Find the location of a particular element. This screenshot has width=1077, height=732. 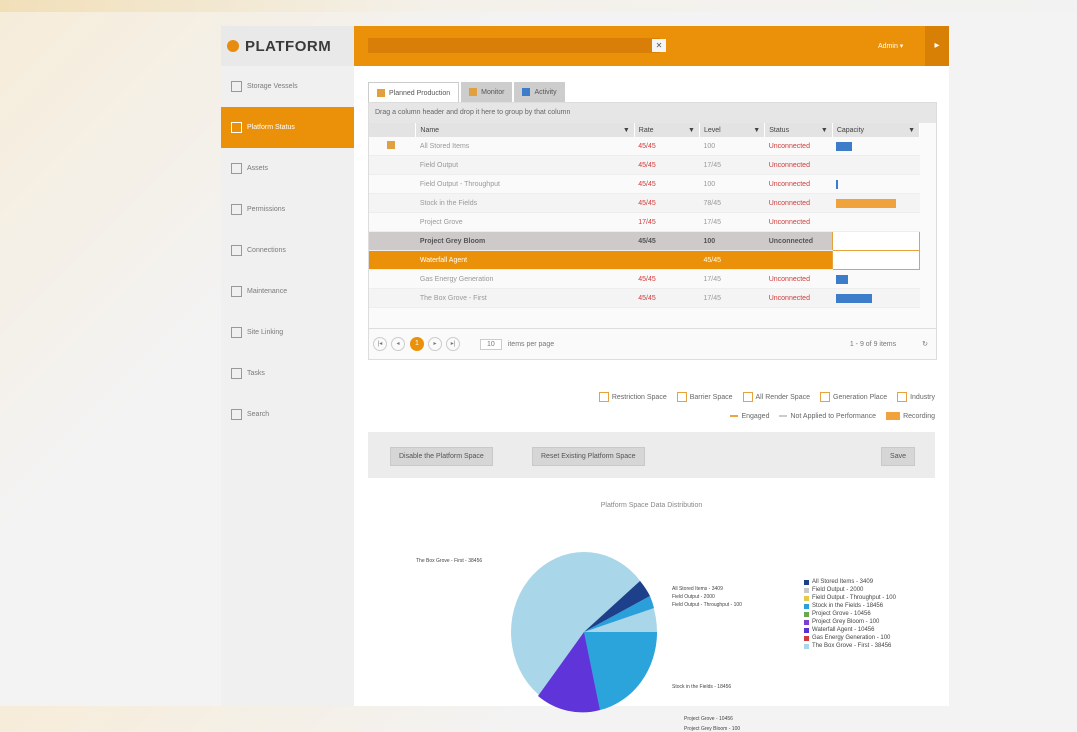

pie-legend-label: Project Grey Bloom - 100 is located at coordinates (846, 622).